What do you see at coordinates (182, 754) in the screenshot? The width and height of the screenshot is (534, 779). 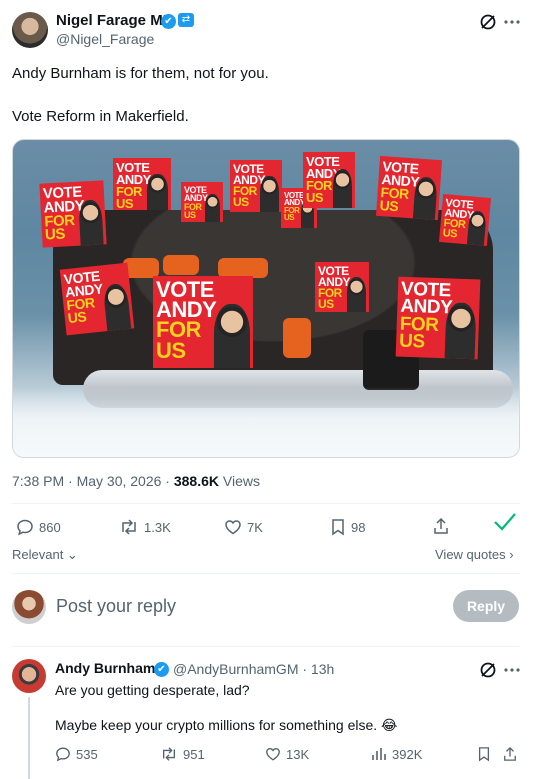 I see `comment-repost-button: 951` at bounding box center [182, 754].